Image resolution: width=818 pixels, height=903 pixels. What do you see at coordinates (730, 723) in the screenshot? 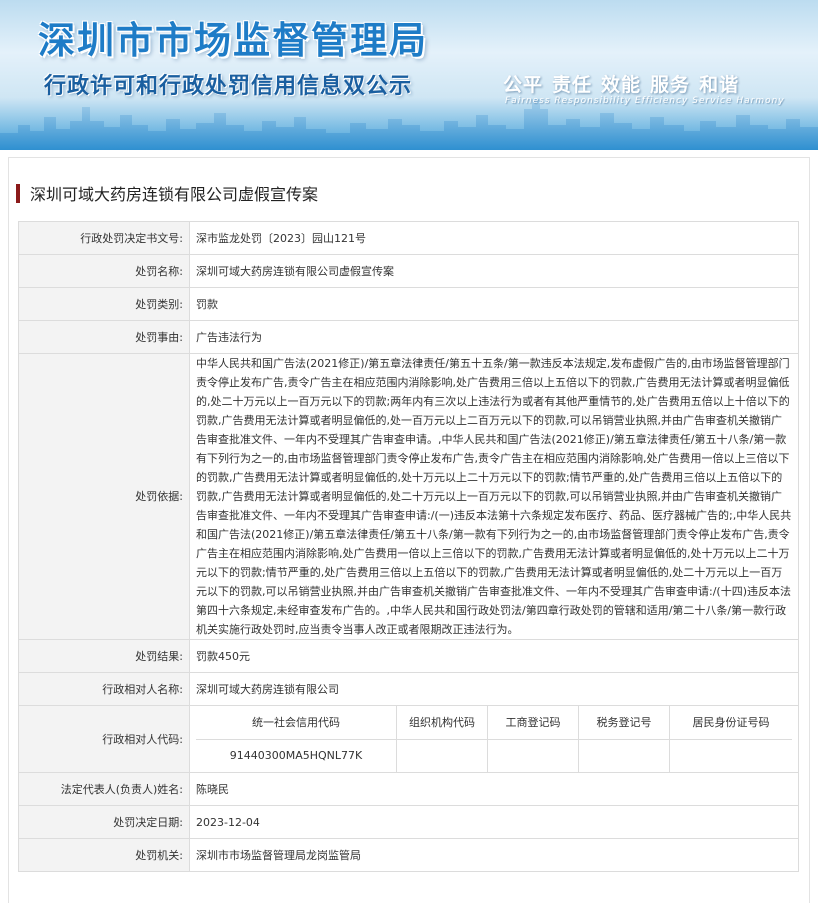
I see `code-header: 居民身份证号码` at bounding box center [730, 723].